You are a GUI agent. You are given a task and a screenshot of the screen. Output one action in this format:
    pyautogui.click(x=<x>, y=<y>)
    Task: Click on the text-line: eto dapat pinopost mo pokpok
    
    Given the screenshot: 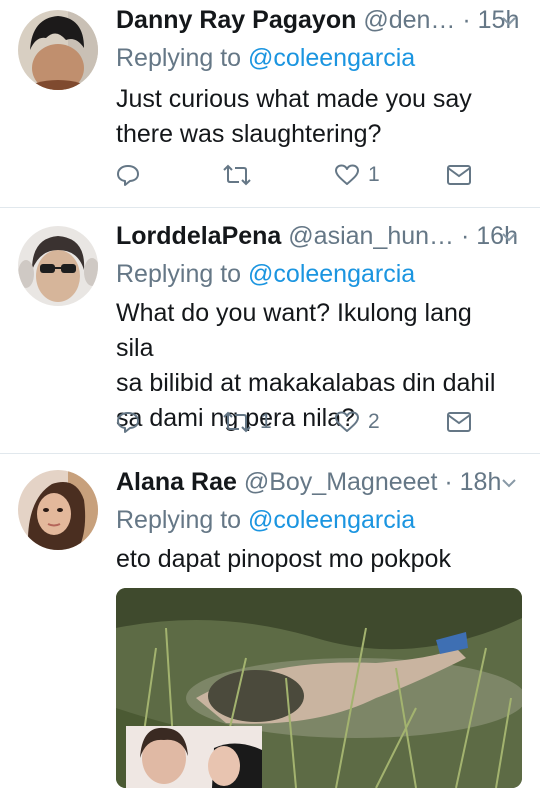 What is the action you would take?
    pyautogui.click(x=283, y=559)
    